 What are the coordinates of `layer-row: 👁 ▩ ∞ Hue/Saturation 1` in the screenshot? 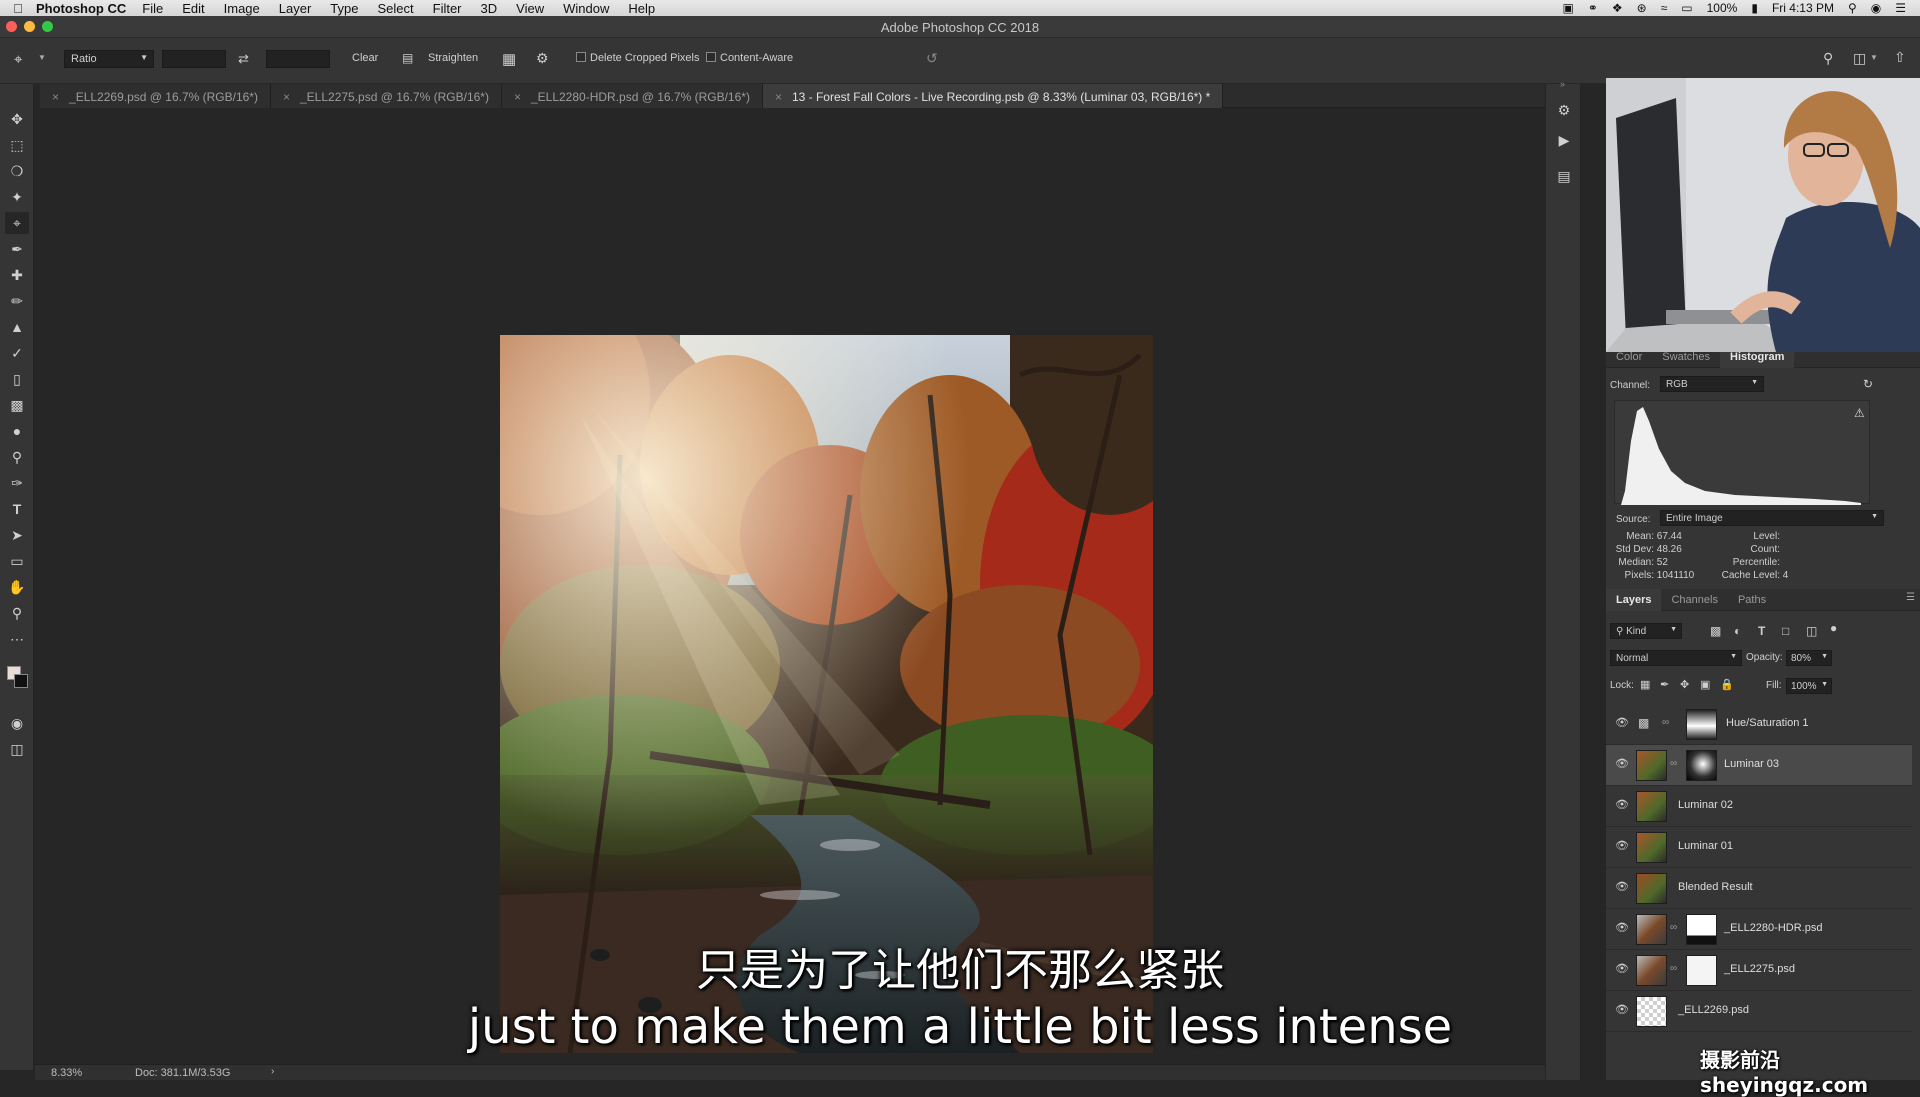 It's located at (1759, 724).